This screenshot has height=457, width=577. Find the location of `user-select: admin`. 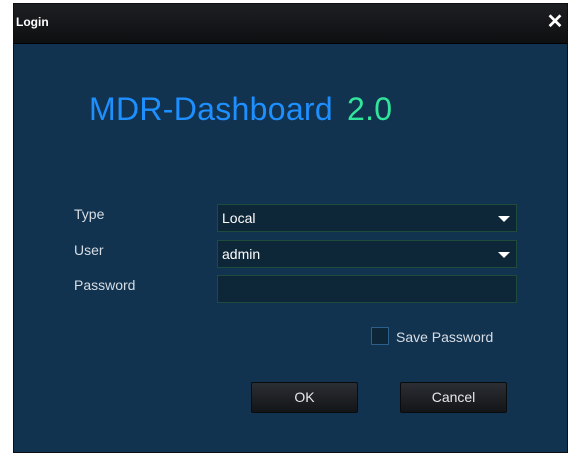

user-select: admin is located at coordinates (367, 254).